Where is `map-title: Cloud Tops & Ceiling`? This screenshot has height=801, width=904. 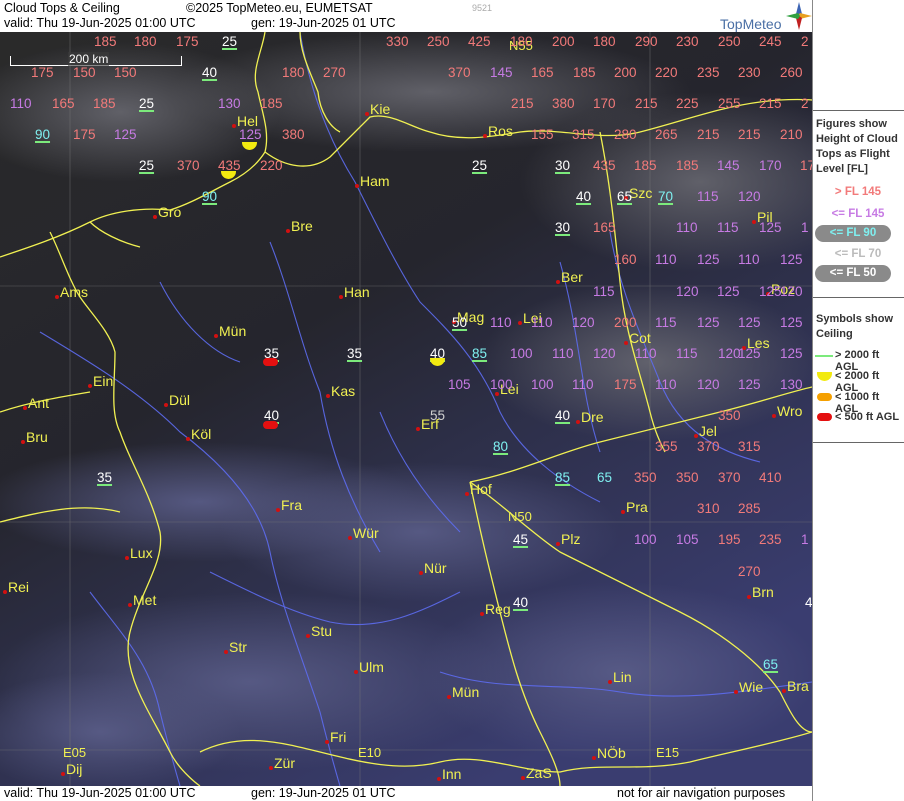 map-title: Cloud Tops & Ceiling is located at coordinates (62, 8).